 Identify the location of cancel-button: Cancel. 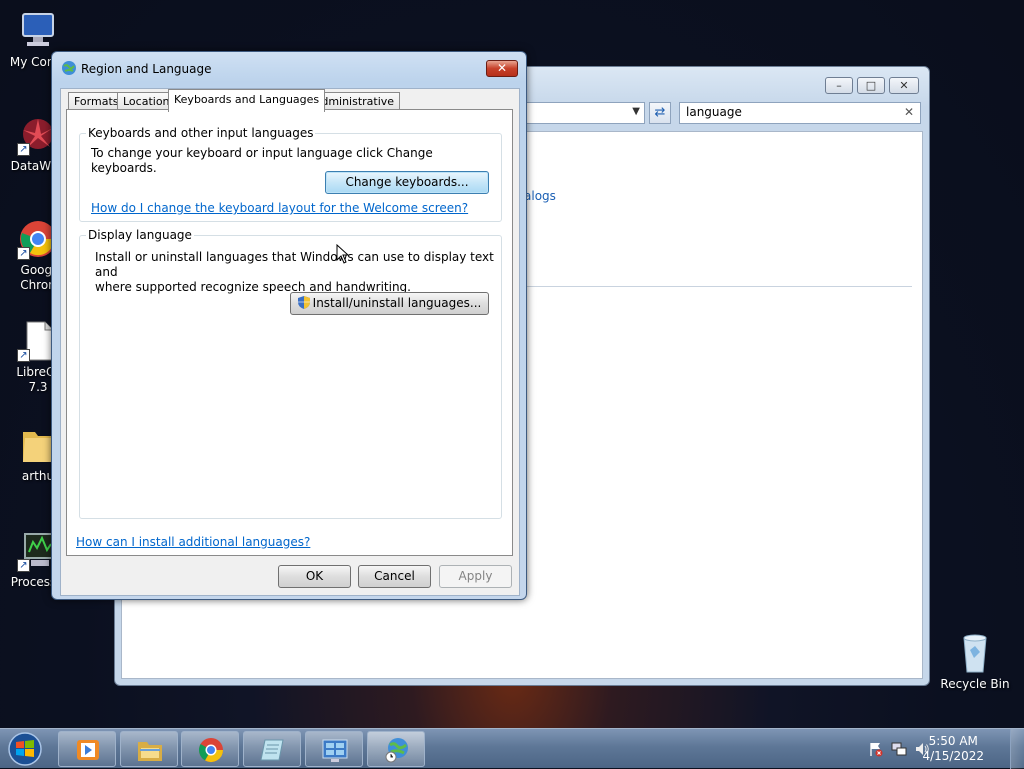
(394, 576).